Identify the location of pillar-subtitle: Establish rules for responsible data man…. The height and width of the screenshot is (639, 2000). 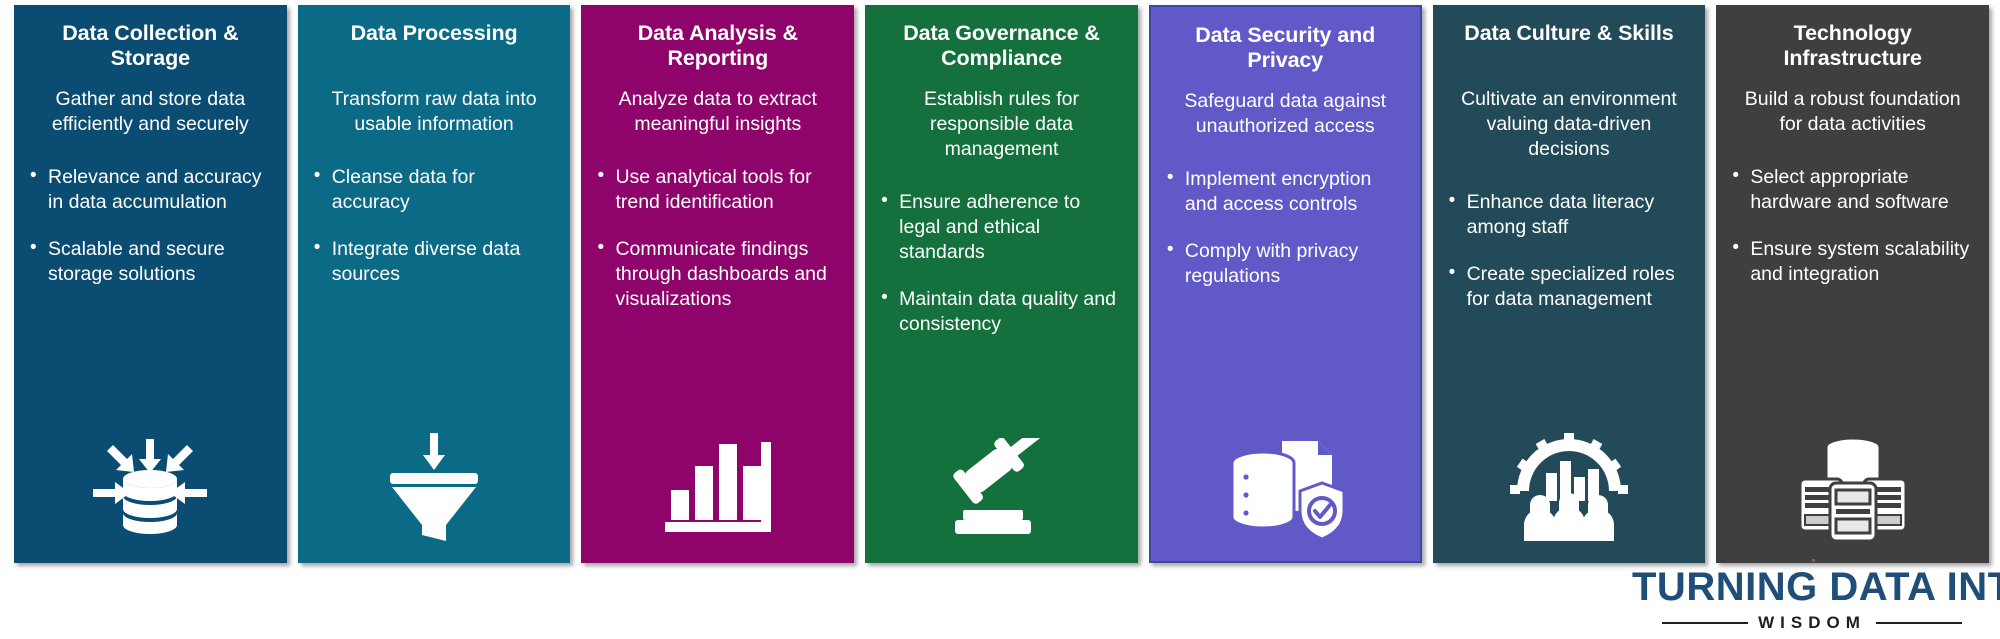
(1001, 124).